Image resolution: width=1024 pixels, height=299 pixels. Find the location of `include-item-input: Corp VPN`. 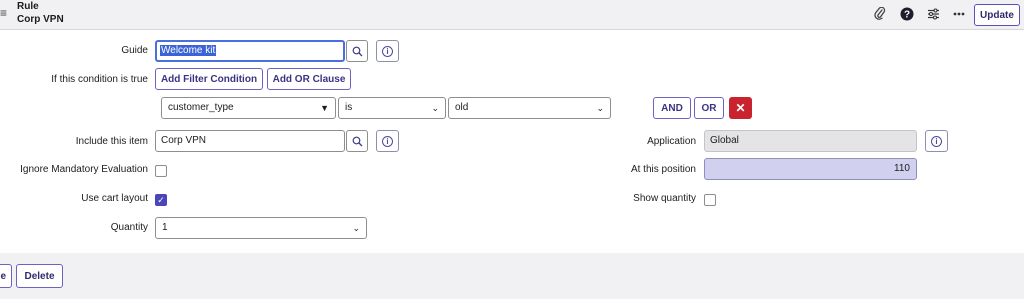

include-item-input: Corp VPN is located at coordinates (250, 141).